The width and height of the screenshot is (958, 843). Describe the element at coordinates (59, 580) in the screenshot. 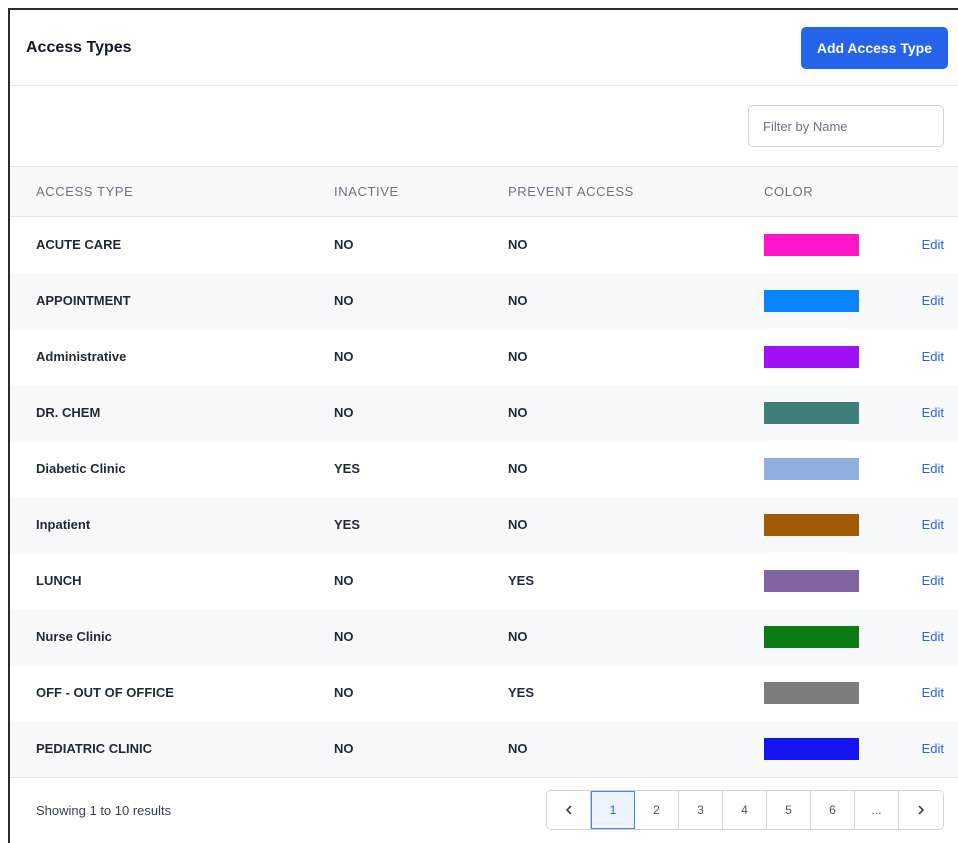

I see `cell-access-type: LUNCH` at that location.